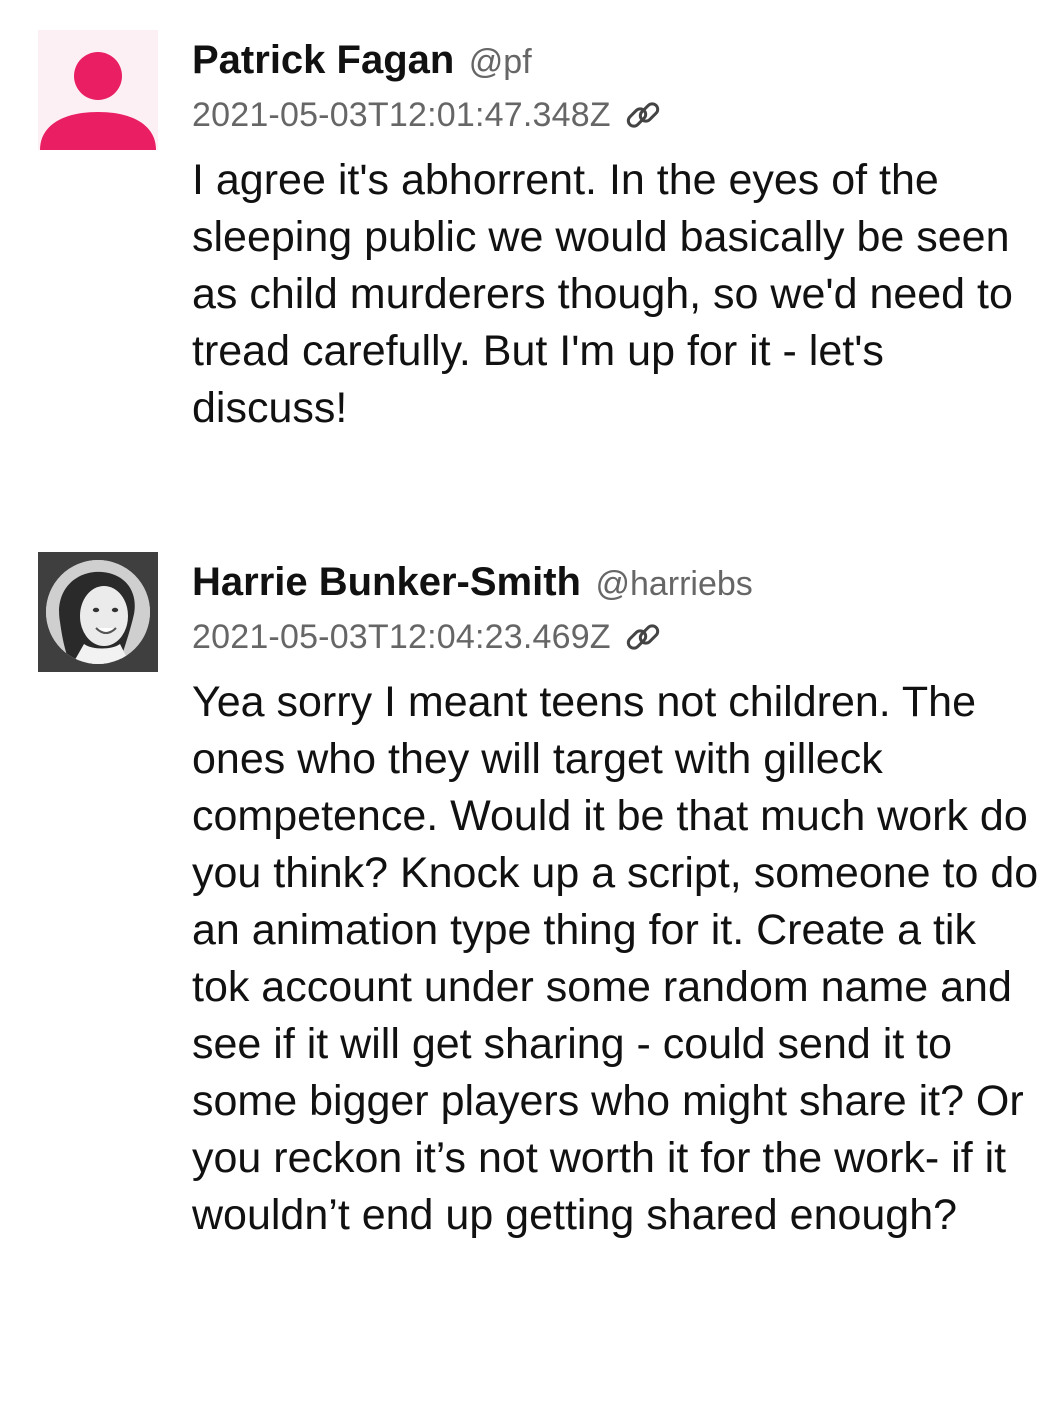 The height and width of the screenshot is (1426, 1063). Describe the element at coordinates (617, 637) in the screenshot. I see `meta-line: 2021-05-03T12:04:23.469Z` at that location.